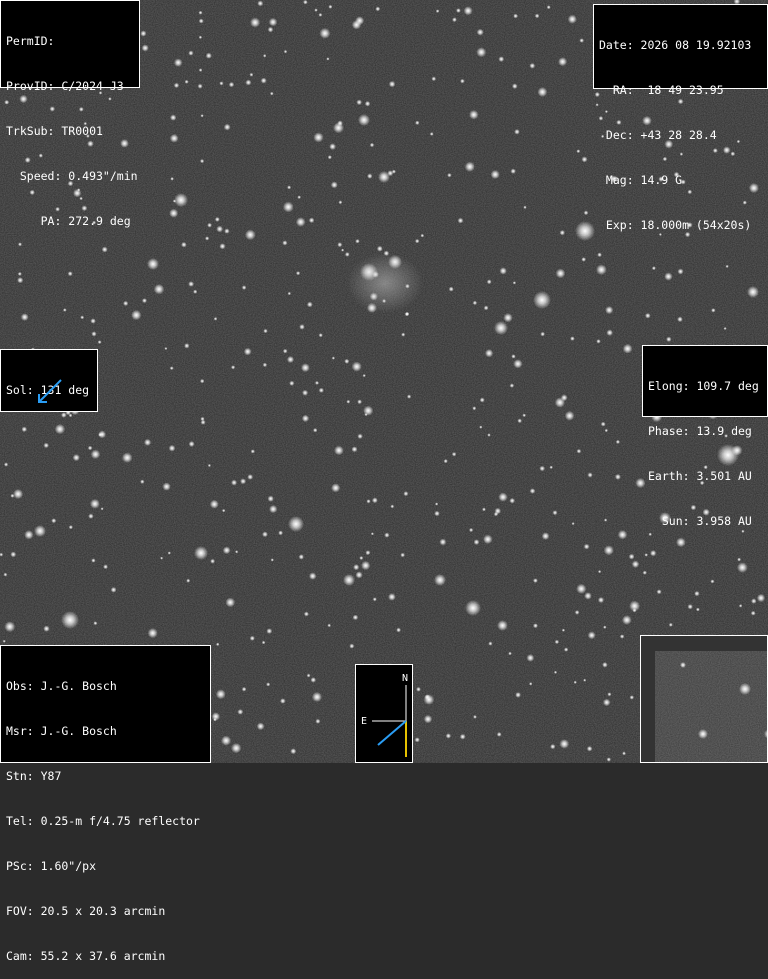 The image size is (768, 979). I want to click on tel-row: Tel: 0.25-m f/4.75 reflector, so click(103, 821).